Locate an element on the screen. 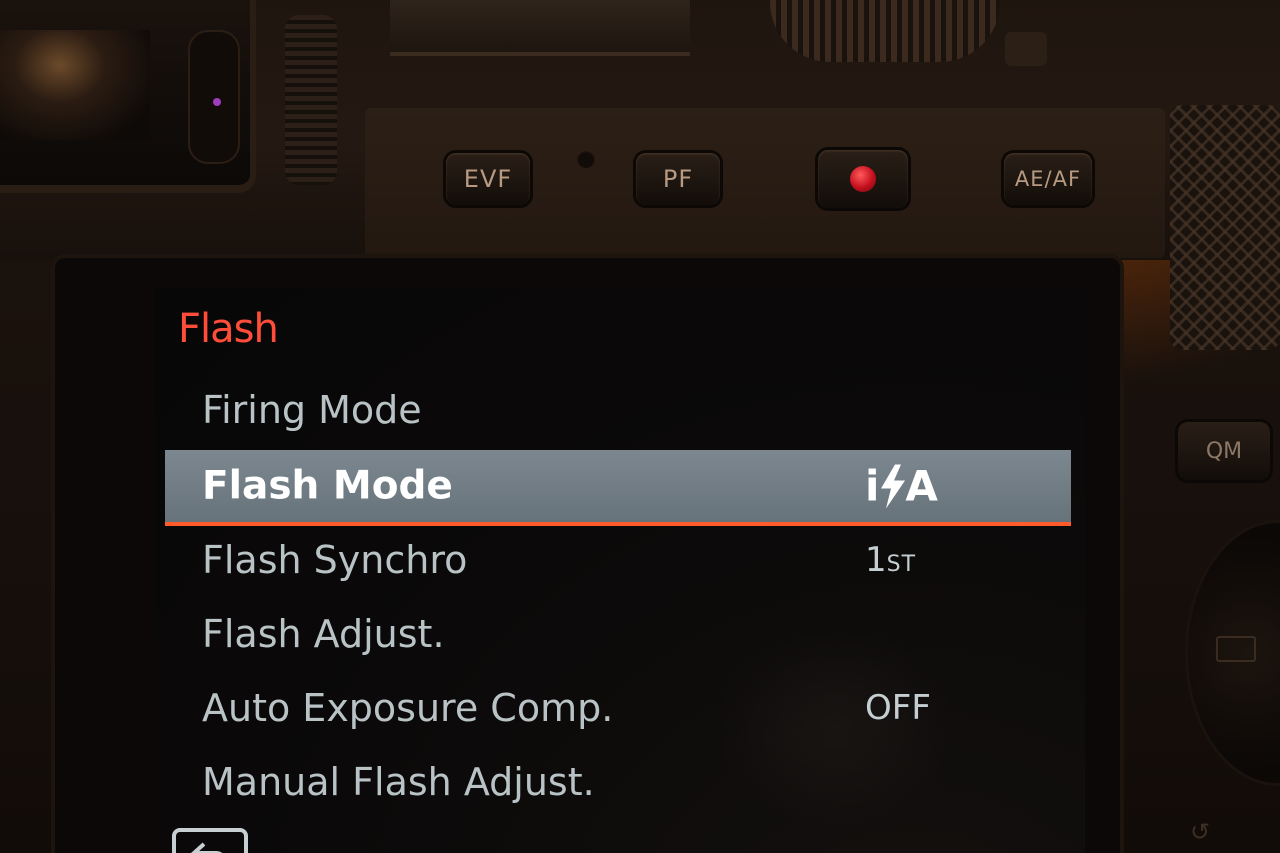  menu-item-label: Manual Flash Adjust. is located at coordinates (398, 782).